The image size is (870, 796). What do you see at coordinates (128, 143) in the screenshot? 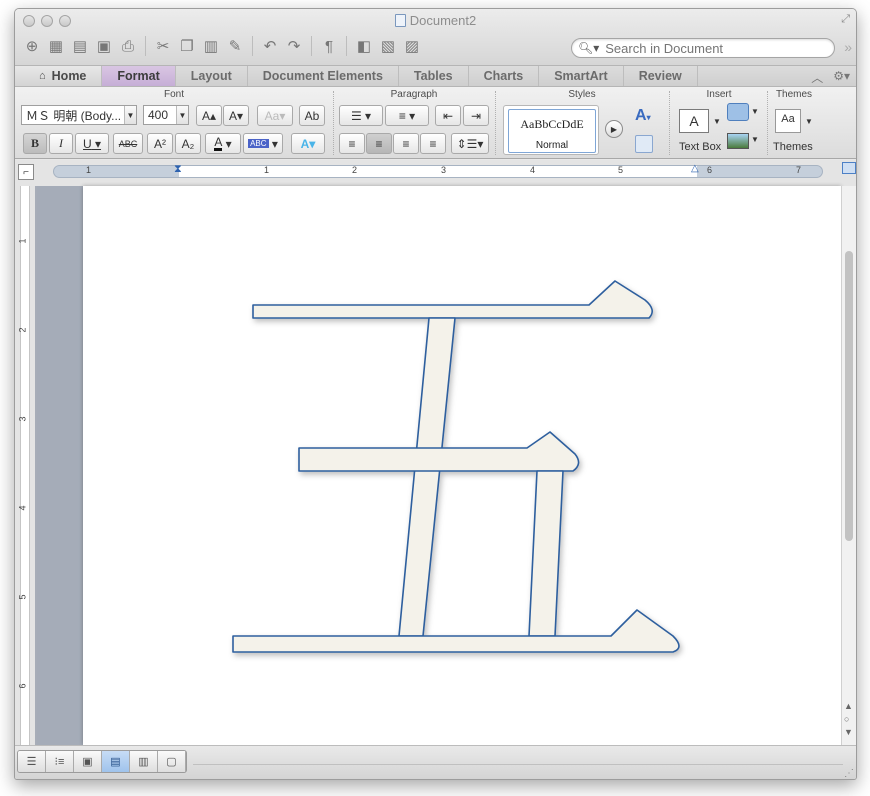
I see `strikethrough-button: ABC` at bounding box center [128, 143].